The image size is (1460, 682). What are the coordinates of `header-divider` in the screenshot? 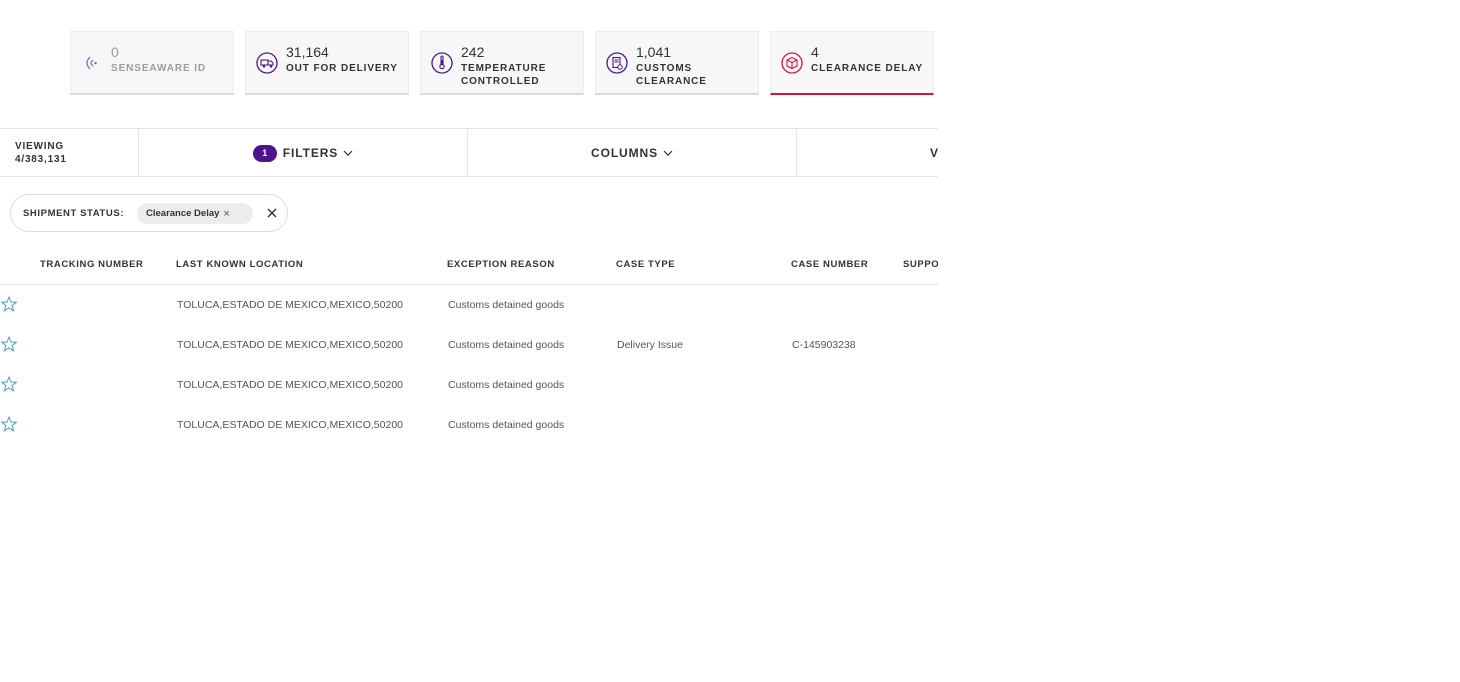 It's located at (469, 284).